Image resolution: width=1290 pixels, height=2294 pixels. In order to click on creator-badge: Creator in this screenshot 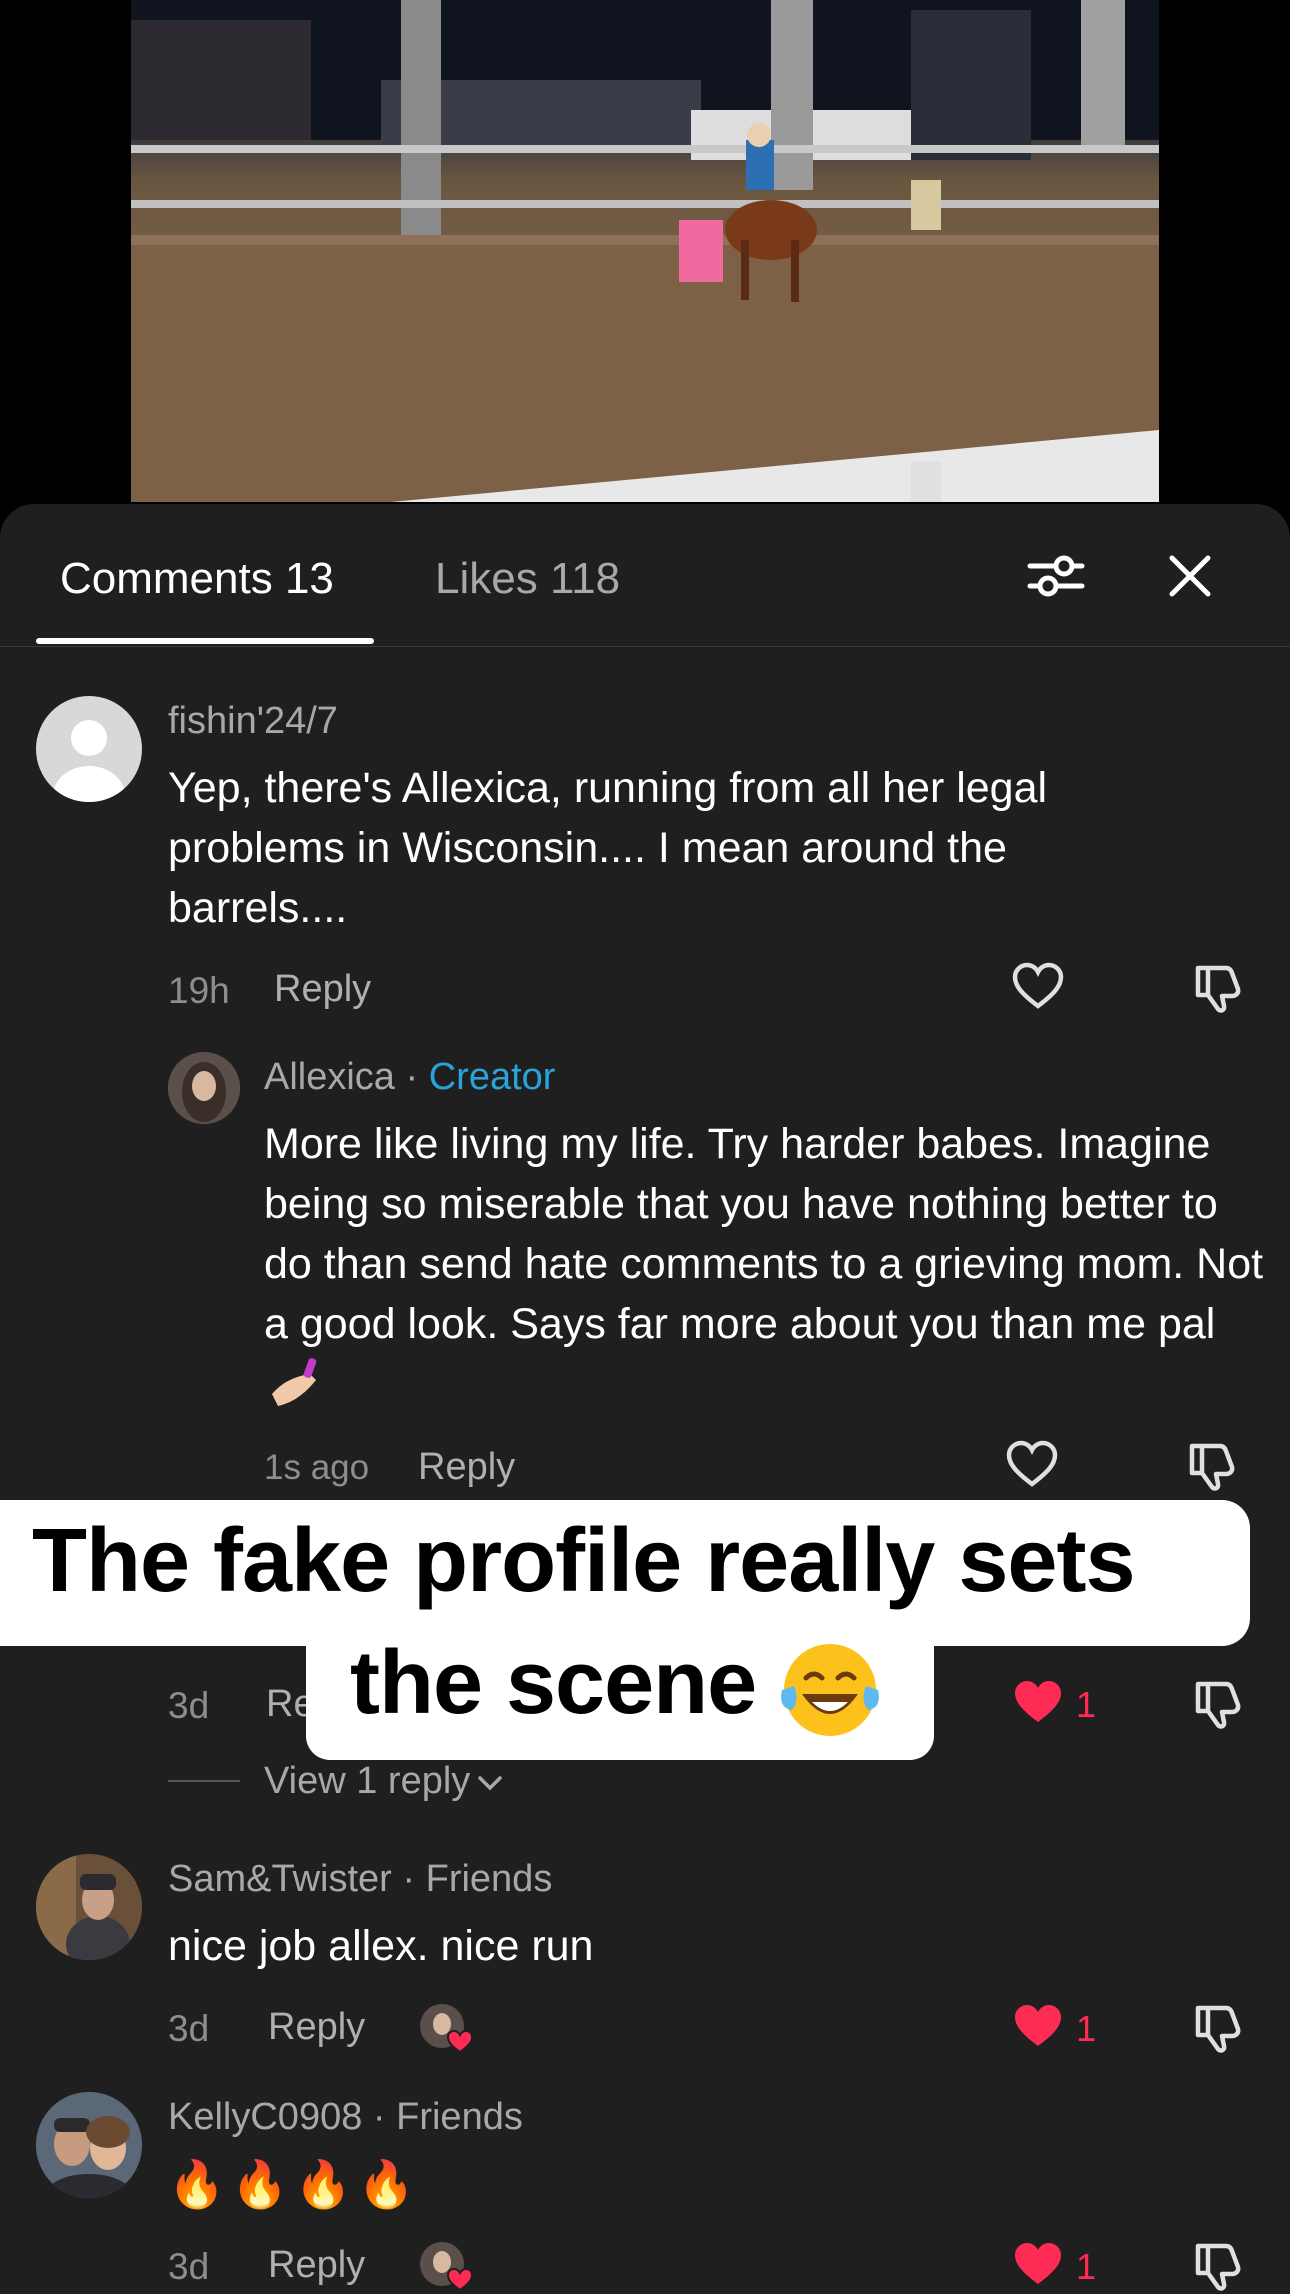, I will do `click(492, 1077)`.